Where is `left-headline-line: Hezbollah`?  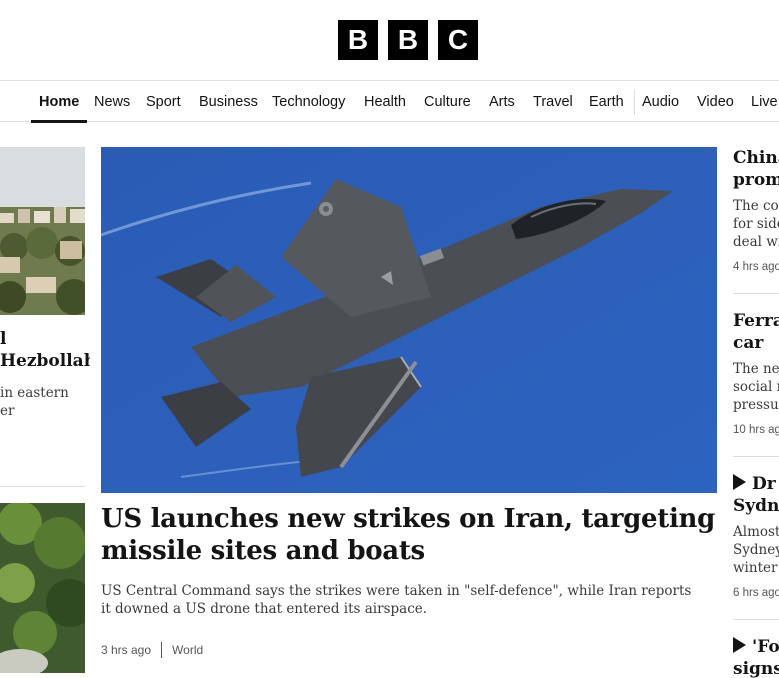
left-headline-line: Hezbollah is located at coordinates (45, 361).